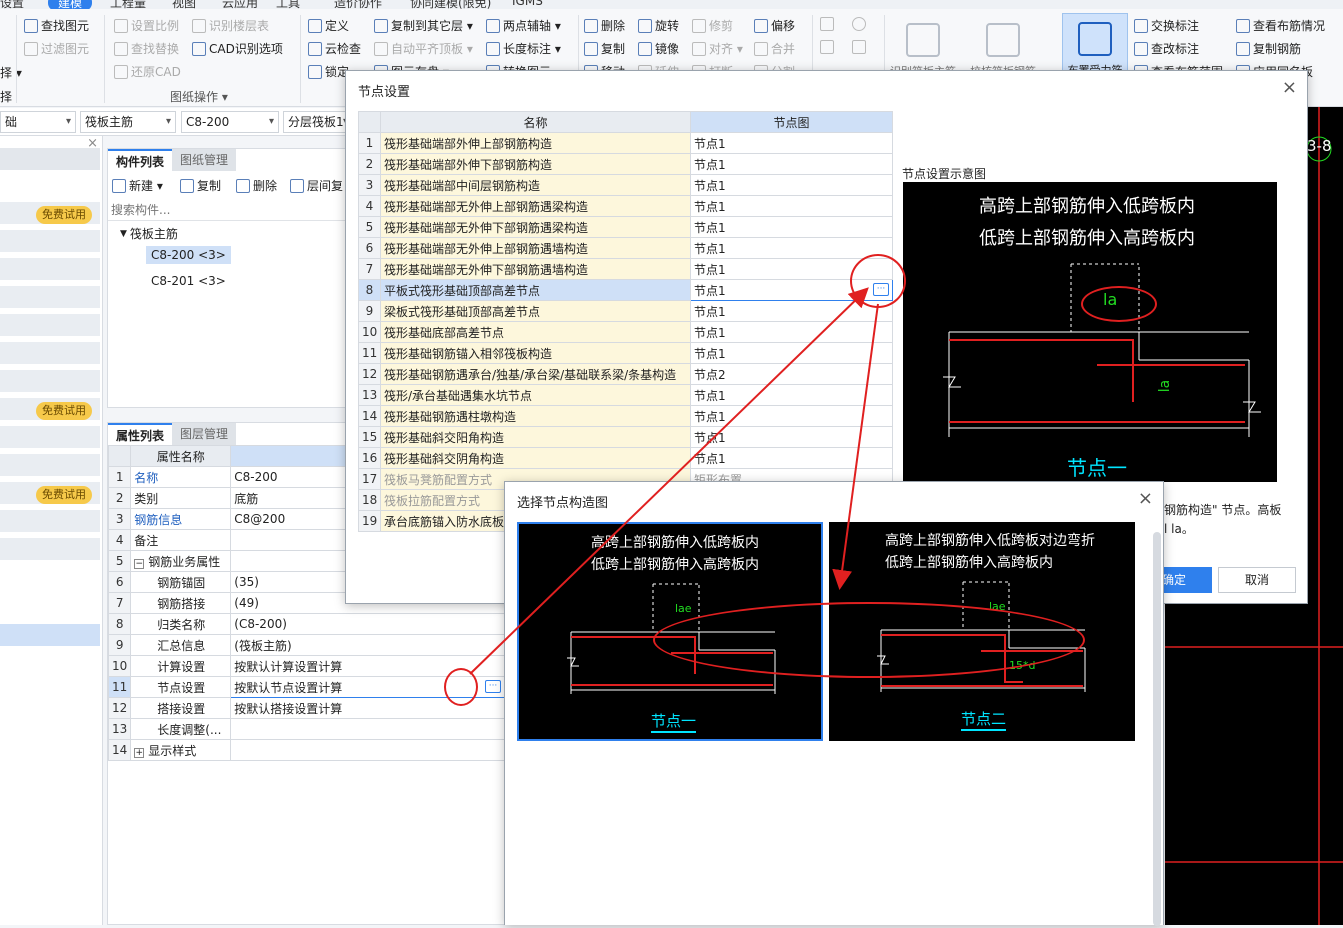 The image size is (1343, 928). What do you see at coordinates (625, 332) in the screenshot?
I see `node-row: 10 筏形基础底部高差节点 节点1` at bounding box center [625, 332].